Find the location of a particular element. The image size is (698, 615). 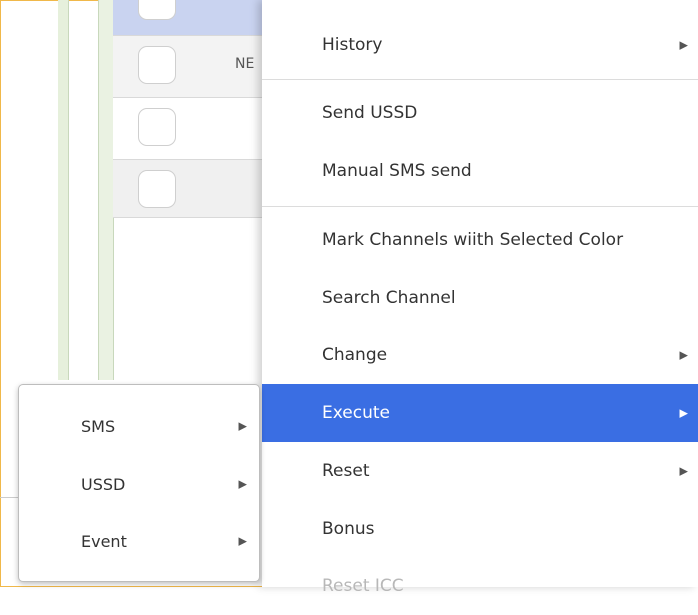

menu-item-bonus: Bonus is located at coordinates (480, 529).